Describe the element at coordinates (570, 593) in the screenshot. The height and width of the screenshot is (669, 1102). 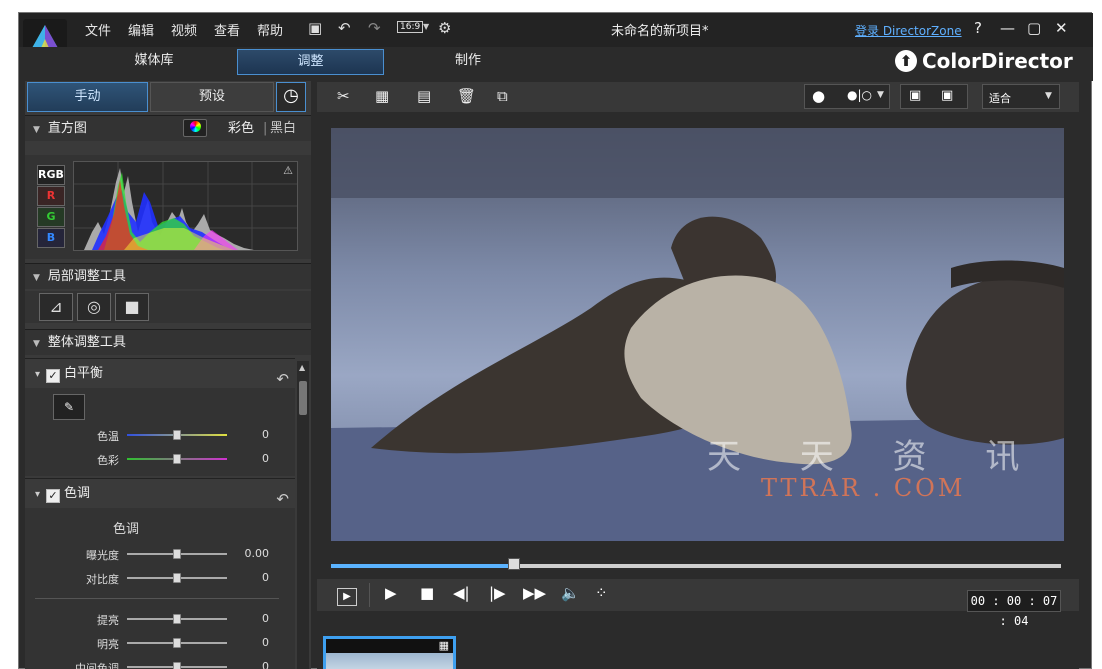
I see `volume-icon: 🔈` at that location.